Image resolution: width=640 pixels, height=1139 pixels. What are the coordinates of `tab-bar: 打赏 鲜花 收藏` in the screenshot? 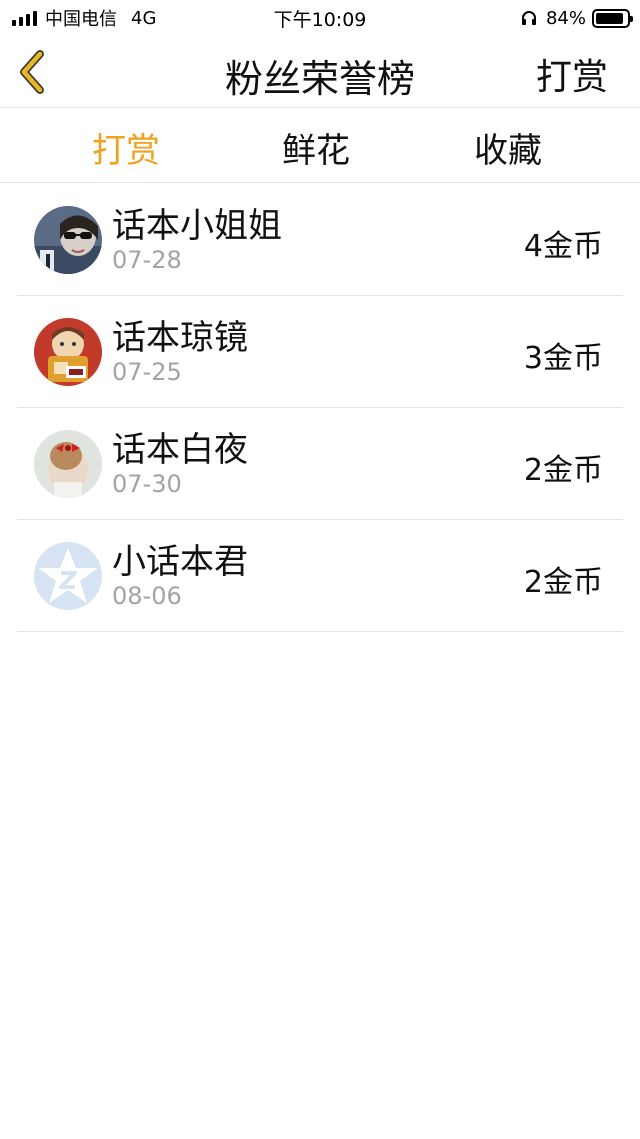 It's located at (320, 146).